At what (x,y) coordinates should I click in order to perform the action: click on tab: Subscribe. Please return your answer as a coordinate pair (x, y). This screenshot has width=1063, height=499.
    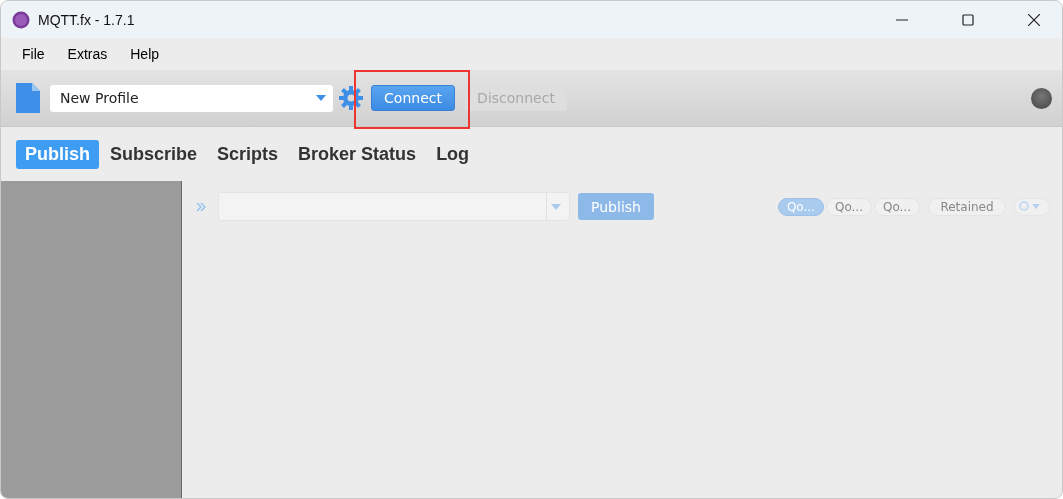
    Looking at the image, I should click on (154, 154).